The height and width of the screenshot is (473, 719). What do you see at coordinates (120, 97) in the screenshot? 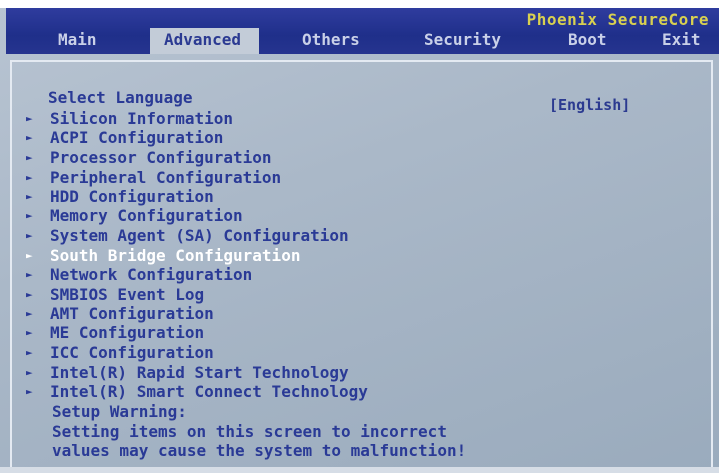
I see `select-language-label: Select Language` at bounding box center [120, 97].